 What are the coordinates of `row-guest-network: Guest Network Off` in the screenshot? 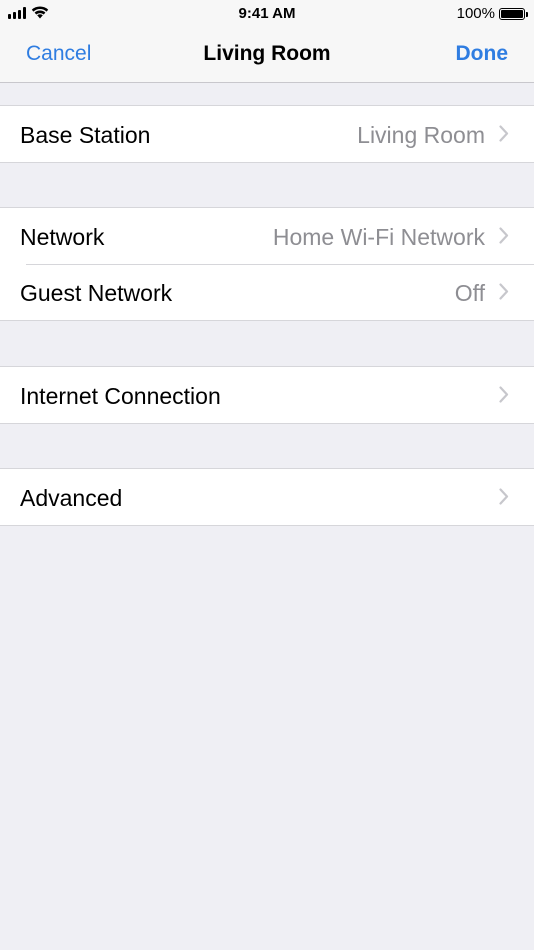 It's located at (267, 292).